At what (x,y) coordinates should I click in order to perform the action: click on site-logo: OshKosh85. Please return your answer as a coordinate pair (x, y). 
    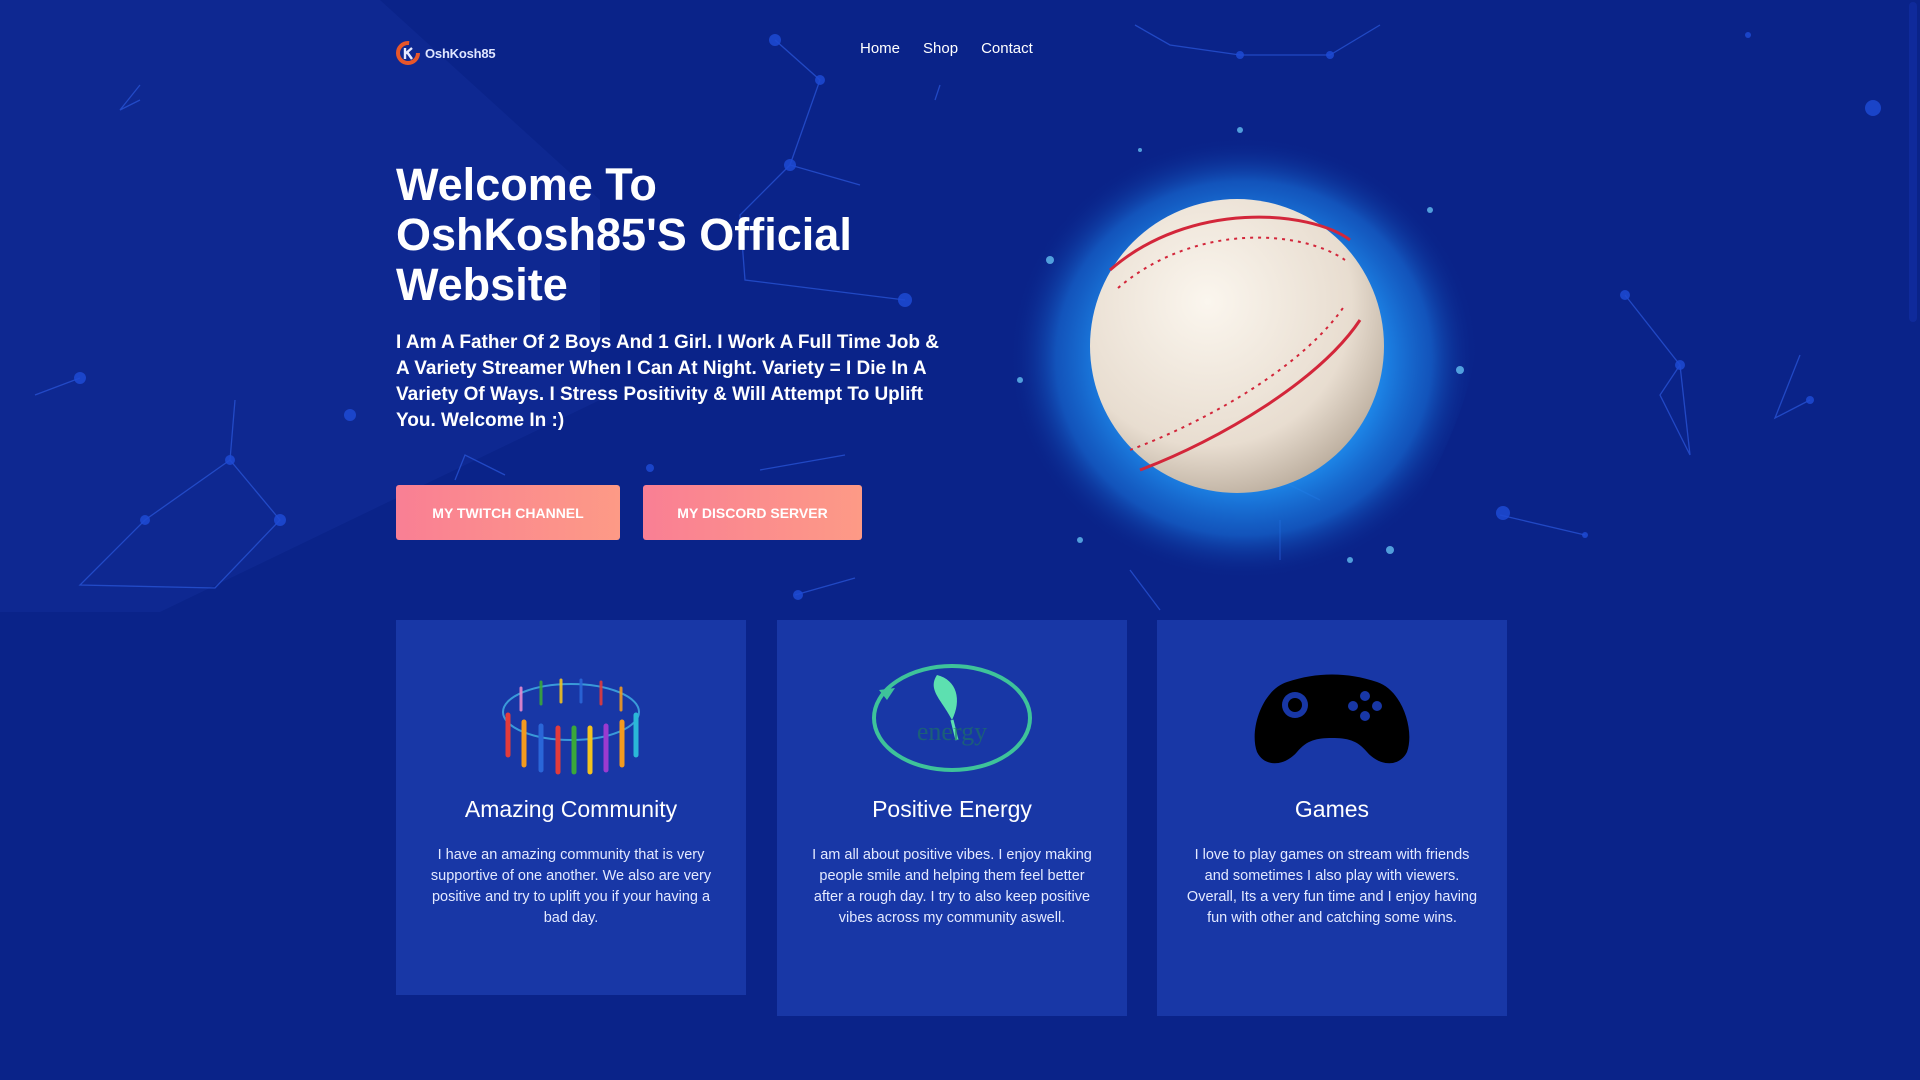
    Looking at the image, I should click on (446, 53).